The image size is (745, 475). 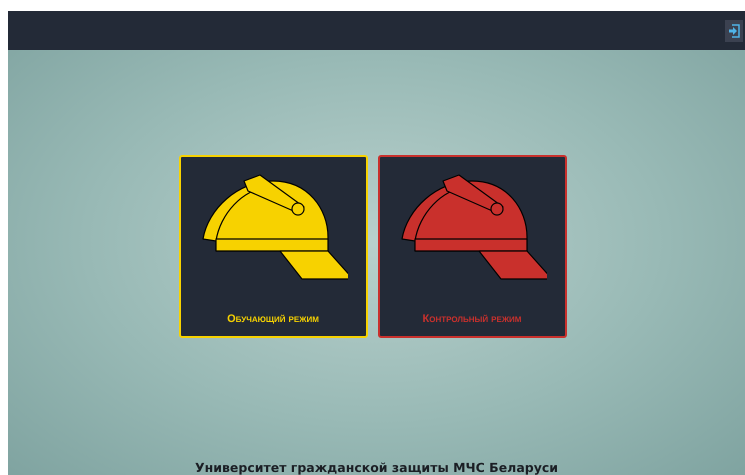 I want to click on mode-label: Контрольный режим, so click(x=472, y=319).